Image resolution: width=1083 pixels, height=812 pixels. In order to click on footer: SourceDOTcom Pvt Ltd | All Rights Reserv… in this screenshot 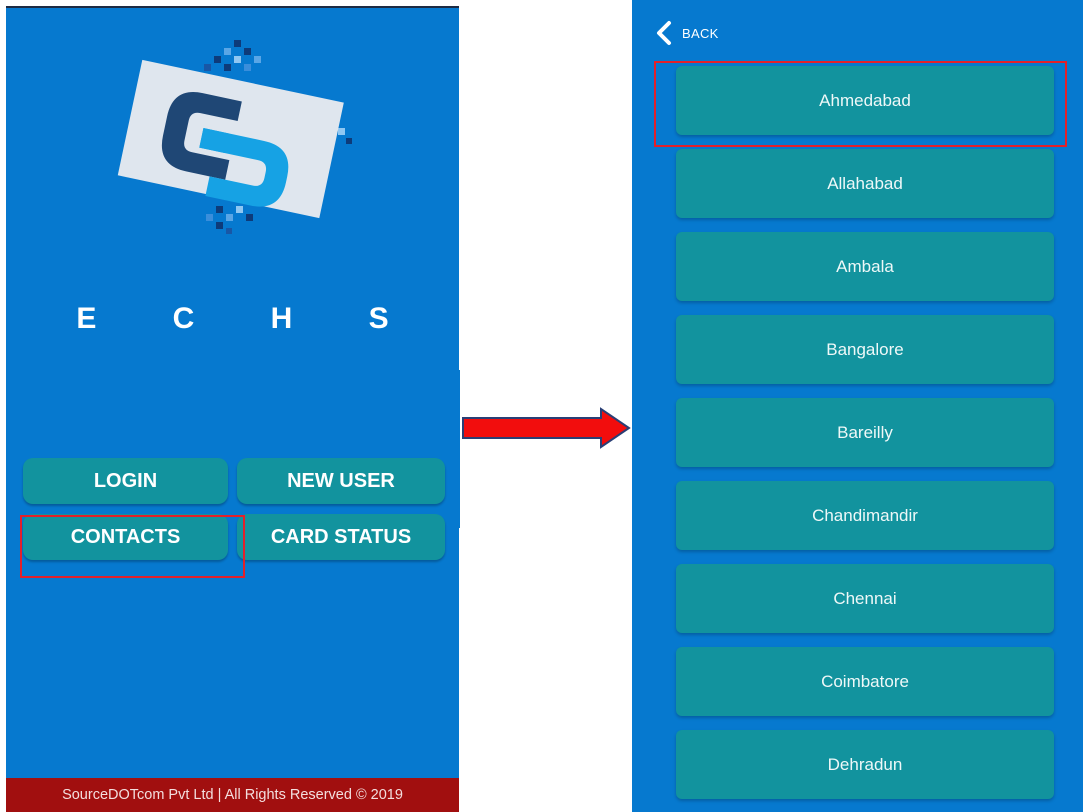, I will do `click(232, 795)`.